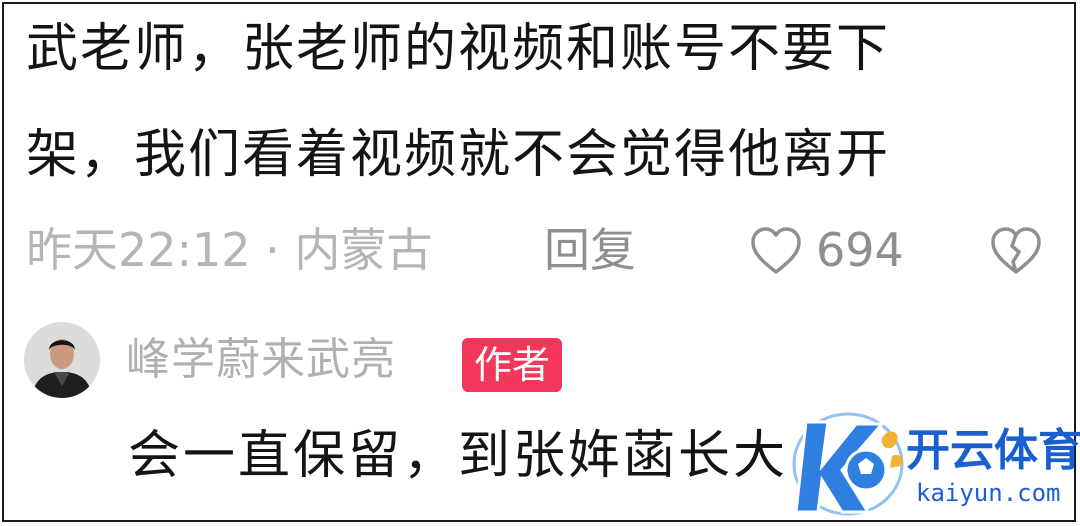 Image resolution: width=1080 pixels, height=526 pixels. I want to click on comment-time-location: 昨天22:12 · 内蒙古, so click(229, 250).